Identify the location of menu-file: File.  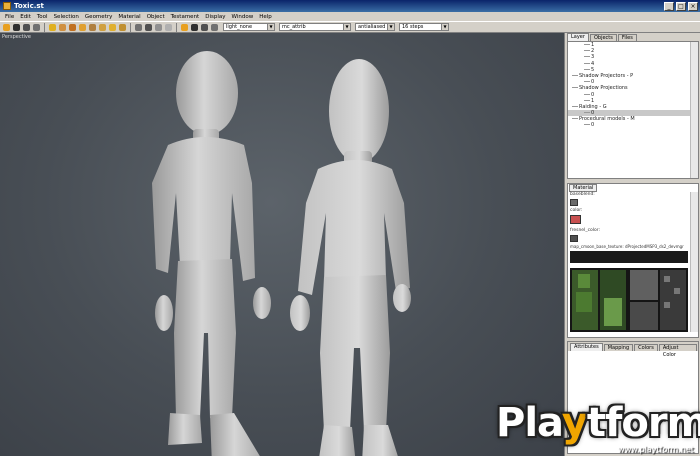
(9, 17).